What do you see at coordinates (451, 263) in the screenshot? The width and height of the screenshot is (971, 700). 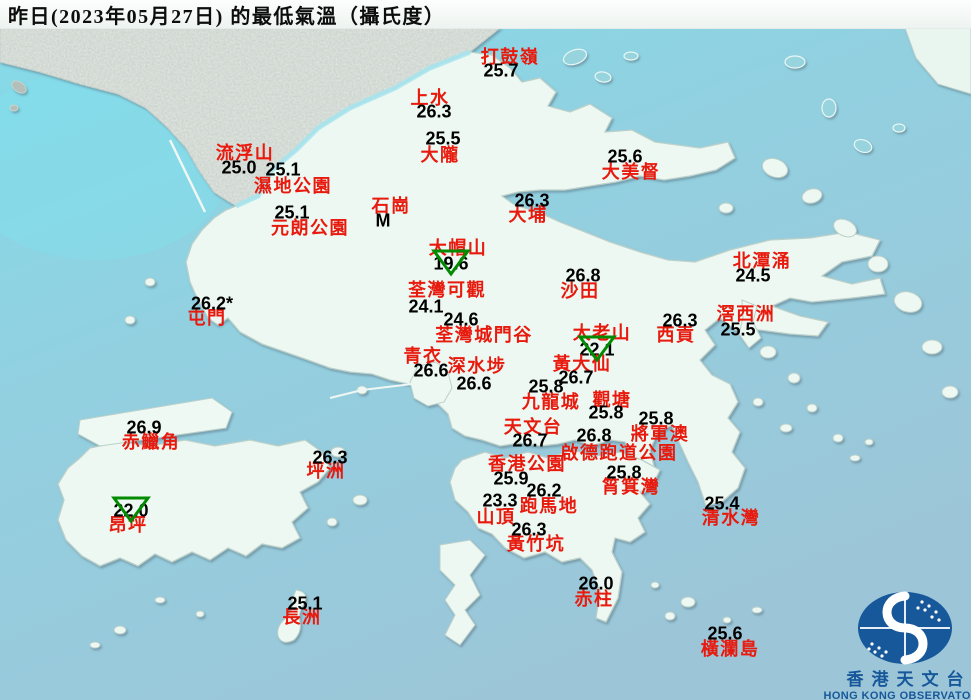 I see `station-value-label: 19.6` at bounding box center [451, 263].